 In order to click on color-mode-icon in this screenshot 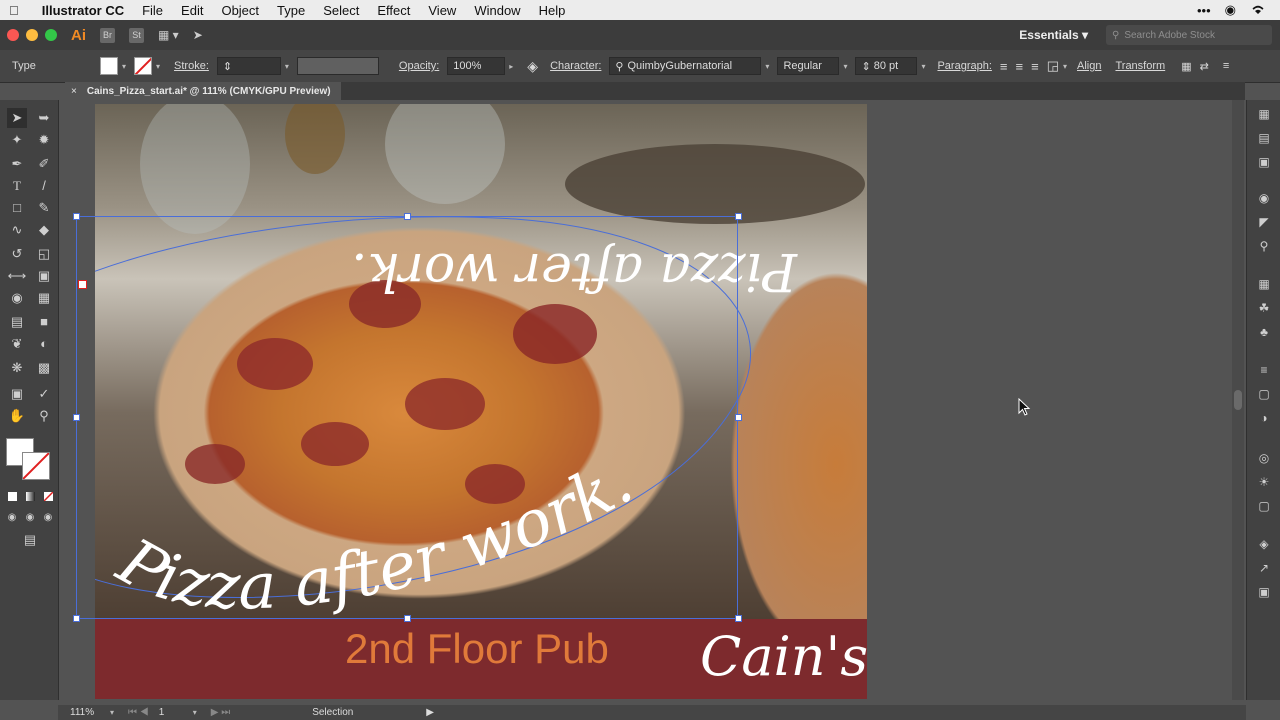, I will do `click(12, 496)`.